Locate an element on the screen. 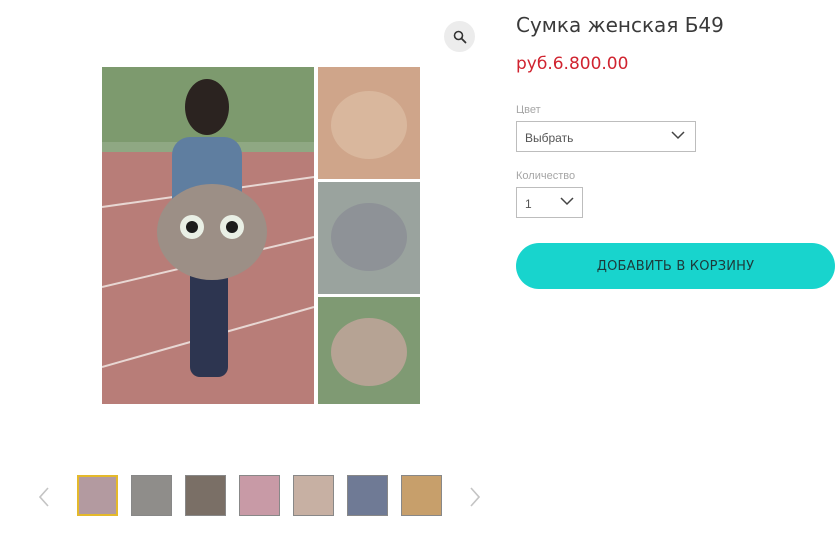  quantity-select: 1 is located at coordinates (549, 202).